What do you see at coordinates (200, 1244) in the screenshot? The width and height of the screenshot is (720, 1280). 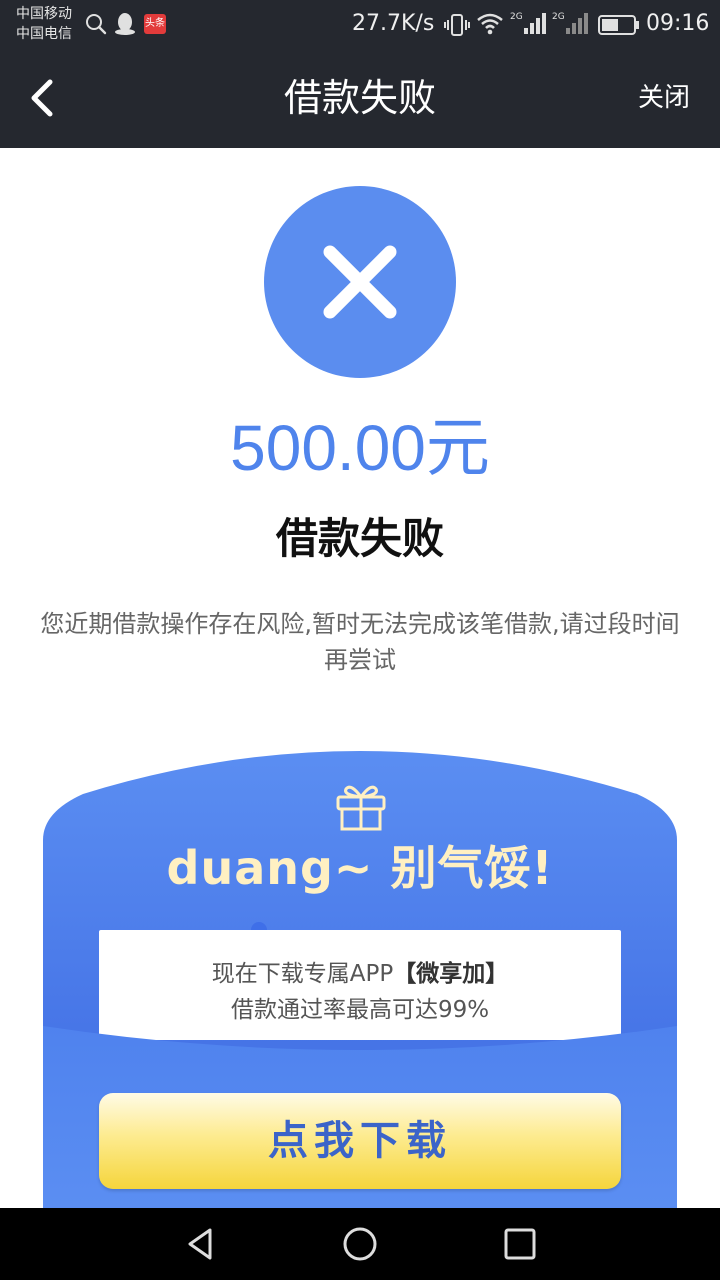 I see `back-triangle-icon` at bounding box center [200, 1244].